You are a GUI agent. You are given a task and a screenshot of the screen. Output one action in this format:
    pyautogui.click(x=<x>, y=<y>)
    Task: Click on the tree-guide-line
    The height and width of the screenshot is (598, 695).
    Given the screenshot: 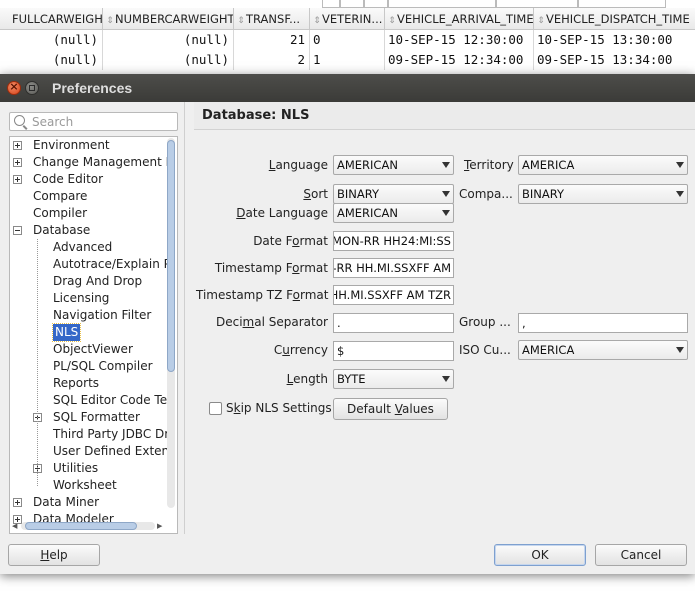 What is the action you would take?
    pyautogui.click(x=37, y=362)
    